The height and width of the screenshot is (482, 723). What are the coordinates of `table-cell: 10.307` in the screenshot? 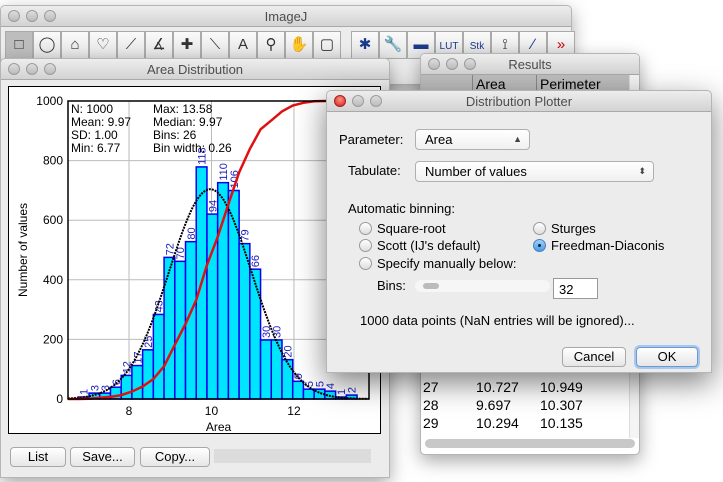 It's located at (561, 405).